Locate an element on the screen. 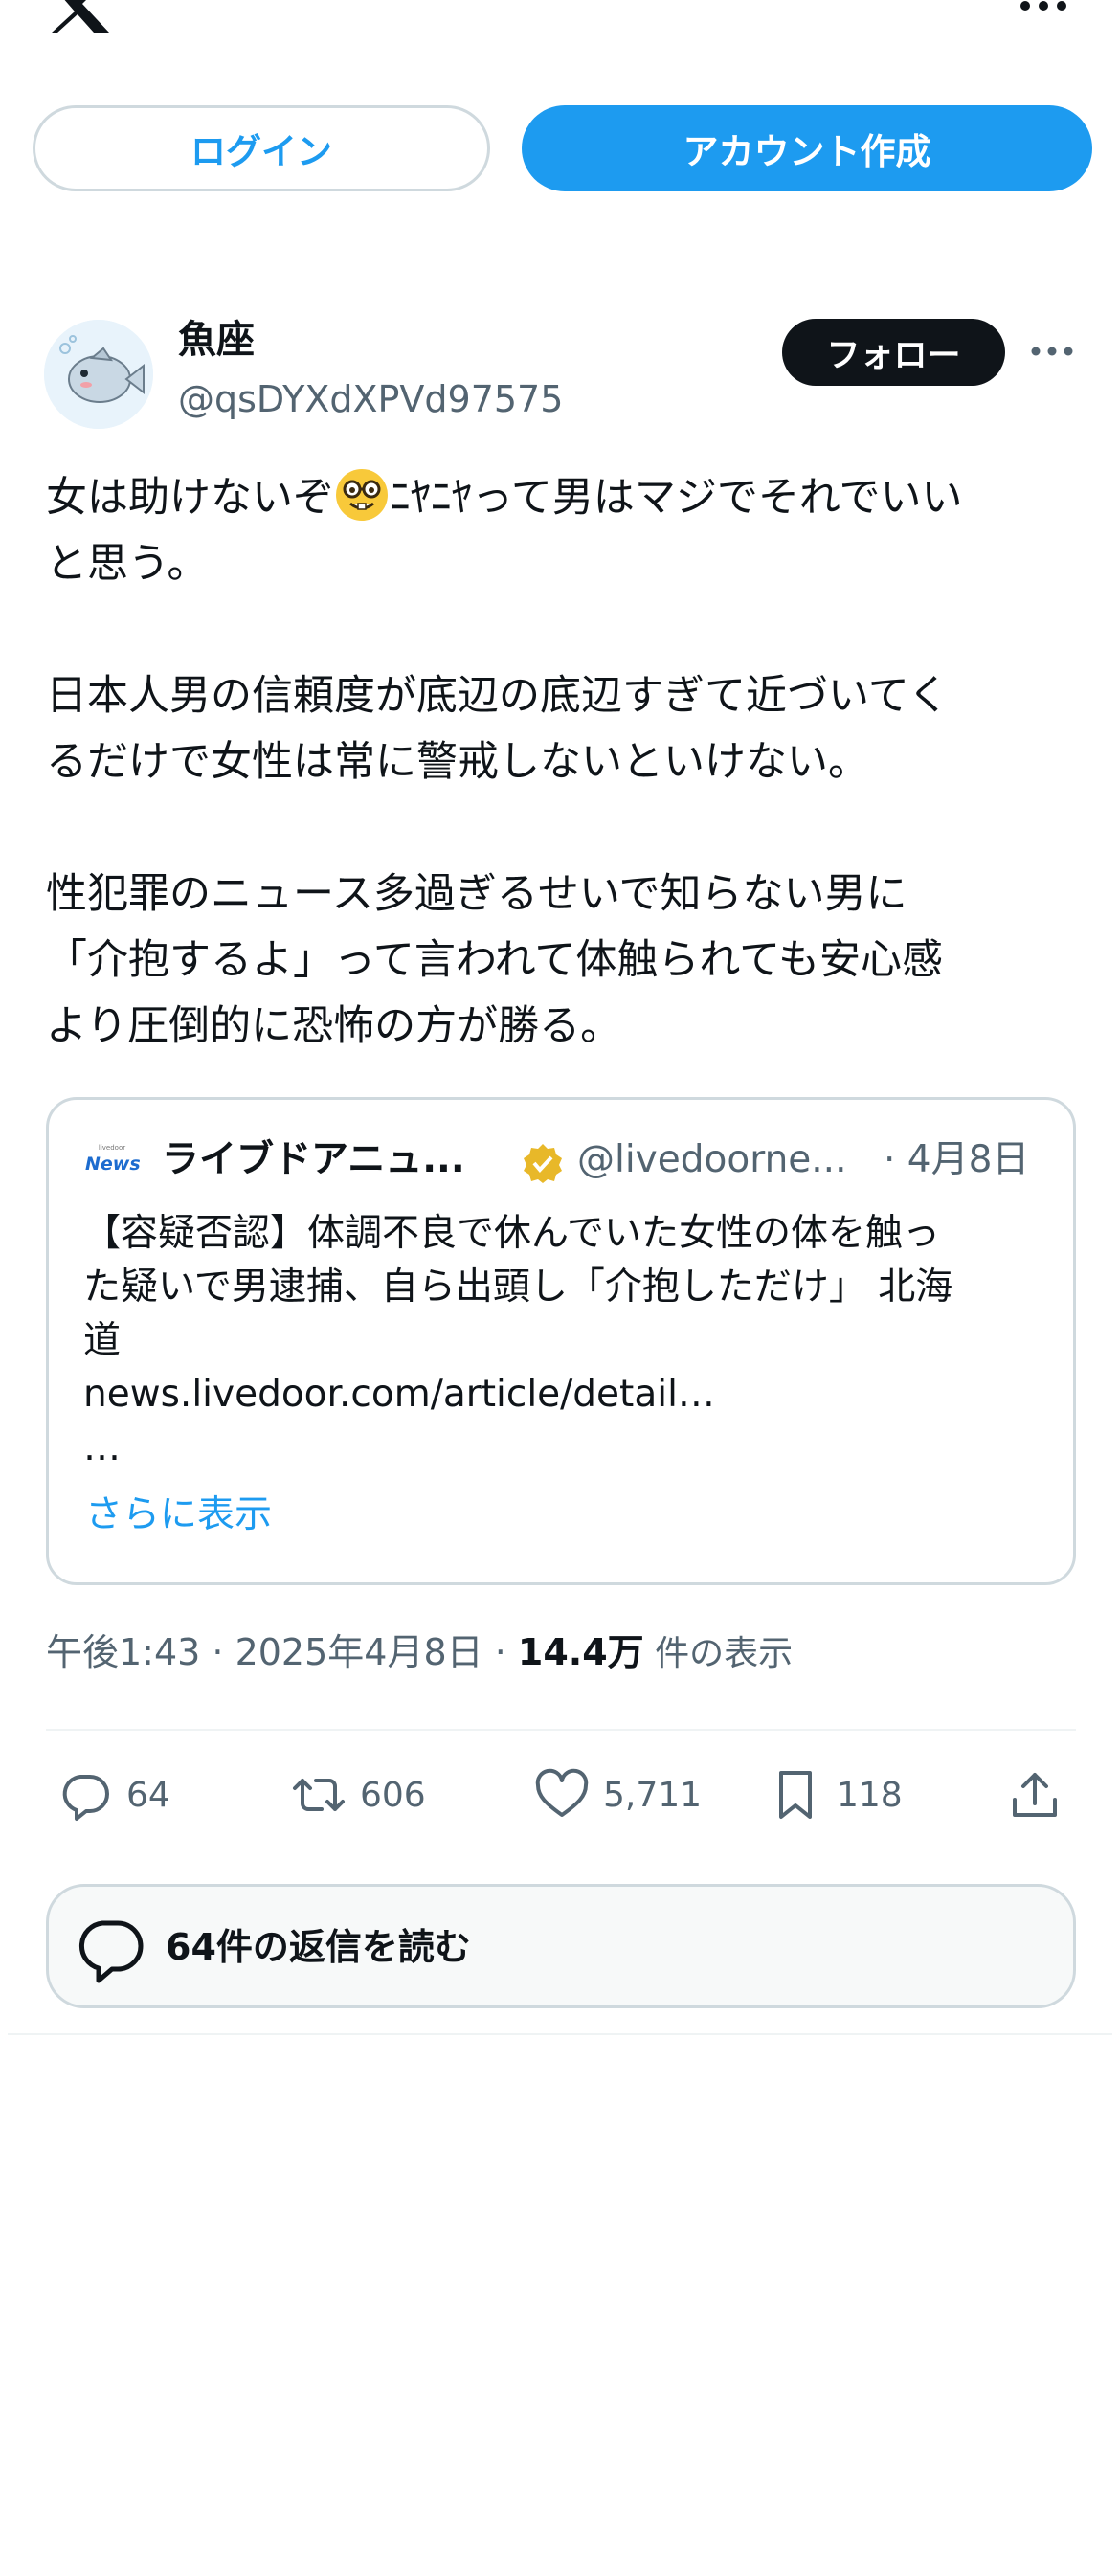  logo-main-text: News is located at coordinates (113, 1164).